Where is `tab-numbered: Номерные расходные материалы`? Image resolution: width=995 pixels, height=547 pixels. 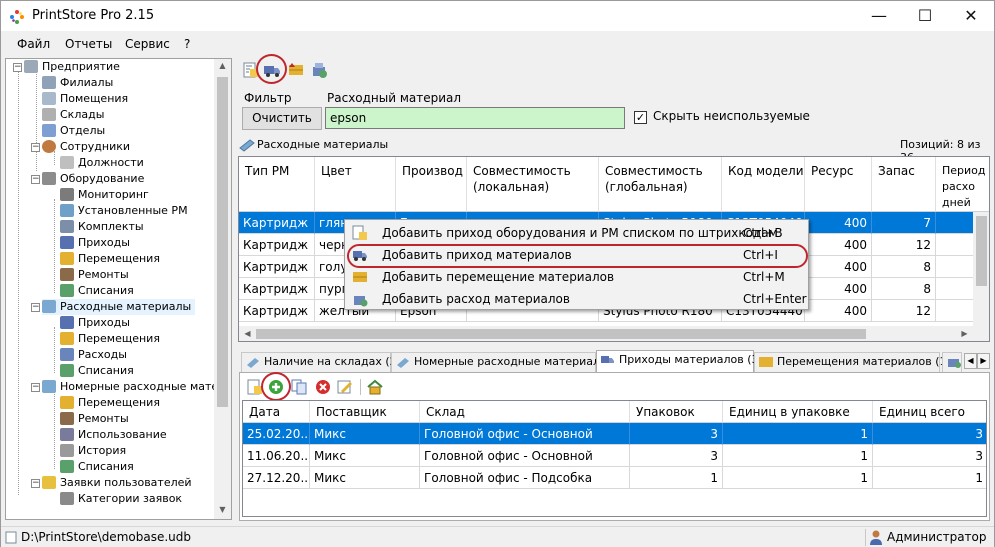 tab-numbered: Номерные расходные материалы is located at coordinates (500, 362).